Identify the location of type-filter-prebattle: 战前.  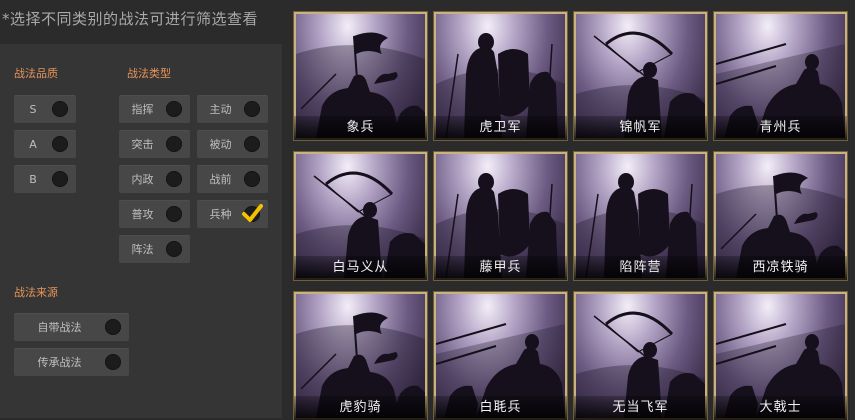
(232, 179).